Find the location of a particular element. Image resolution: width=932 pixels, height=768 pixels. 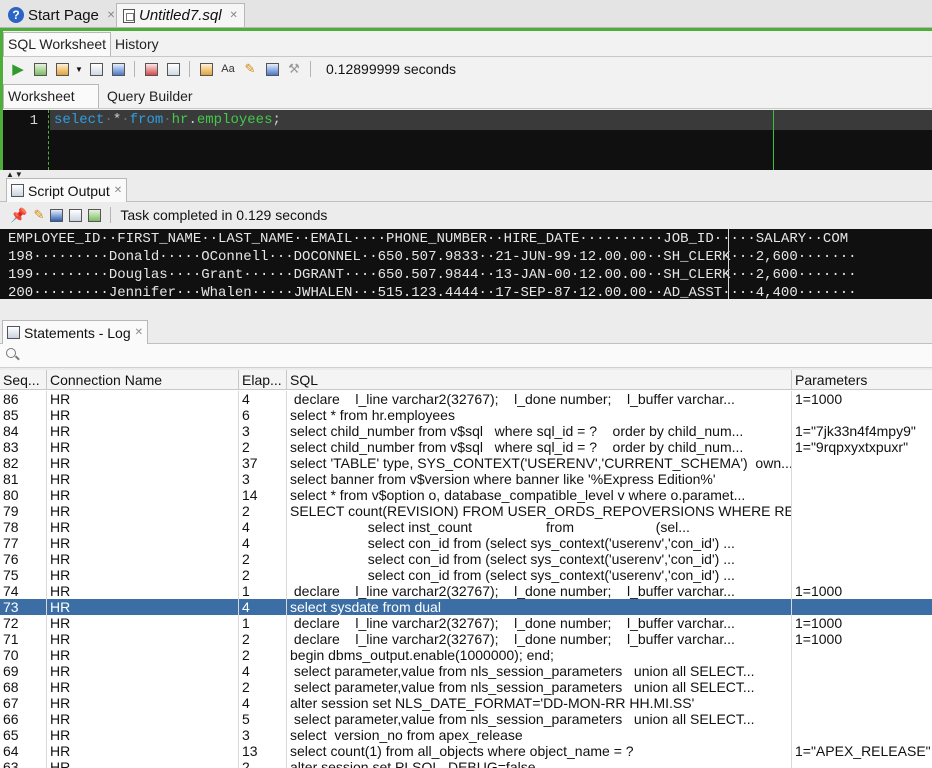

search-icon is located at coordinates (11, 353).